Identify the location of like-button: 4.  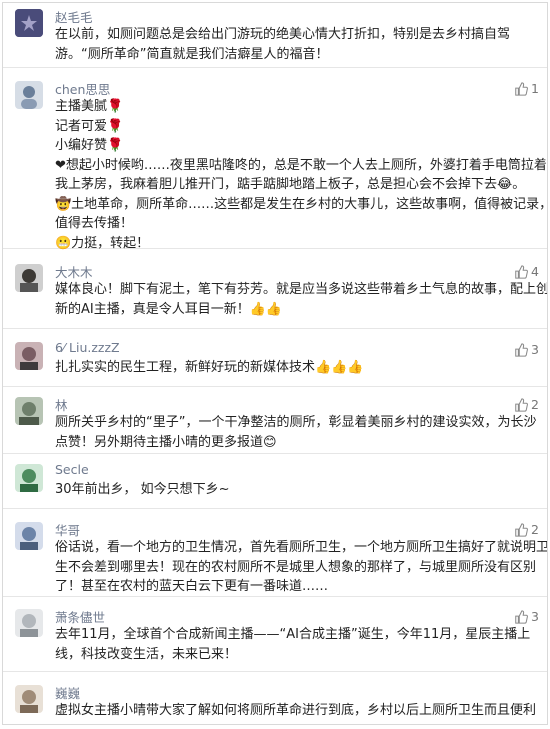
(526, 271).